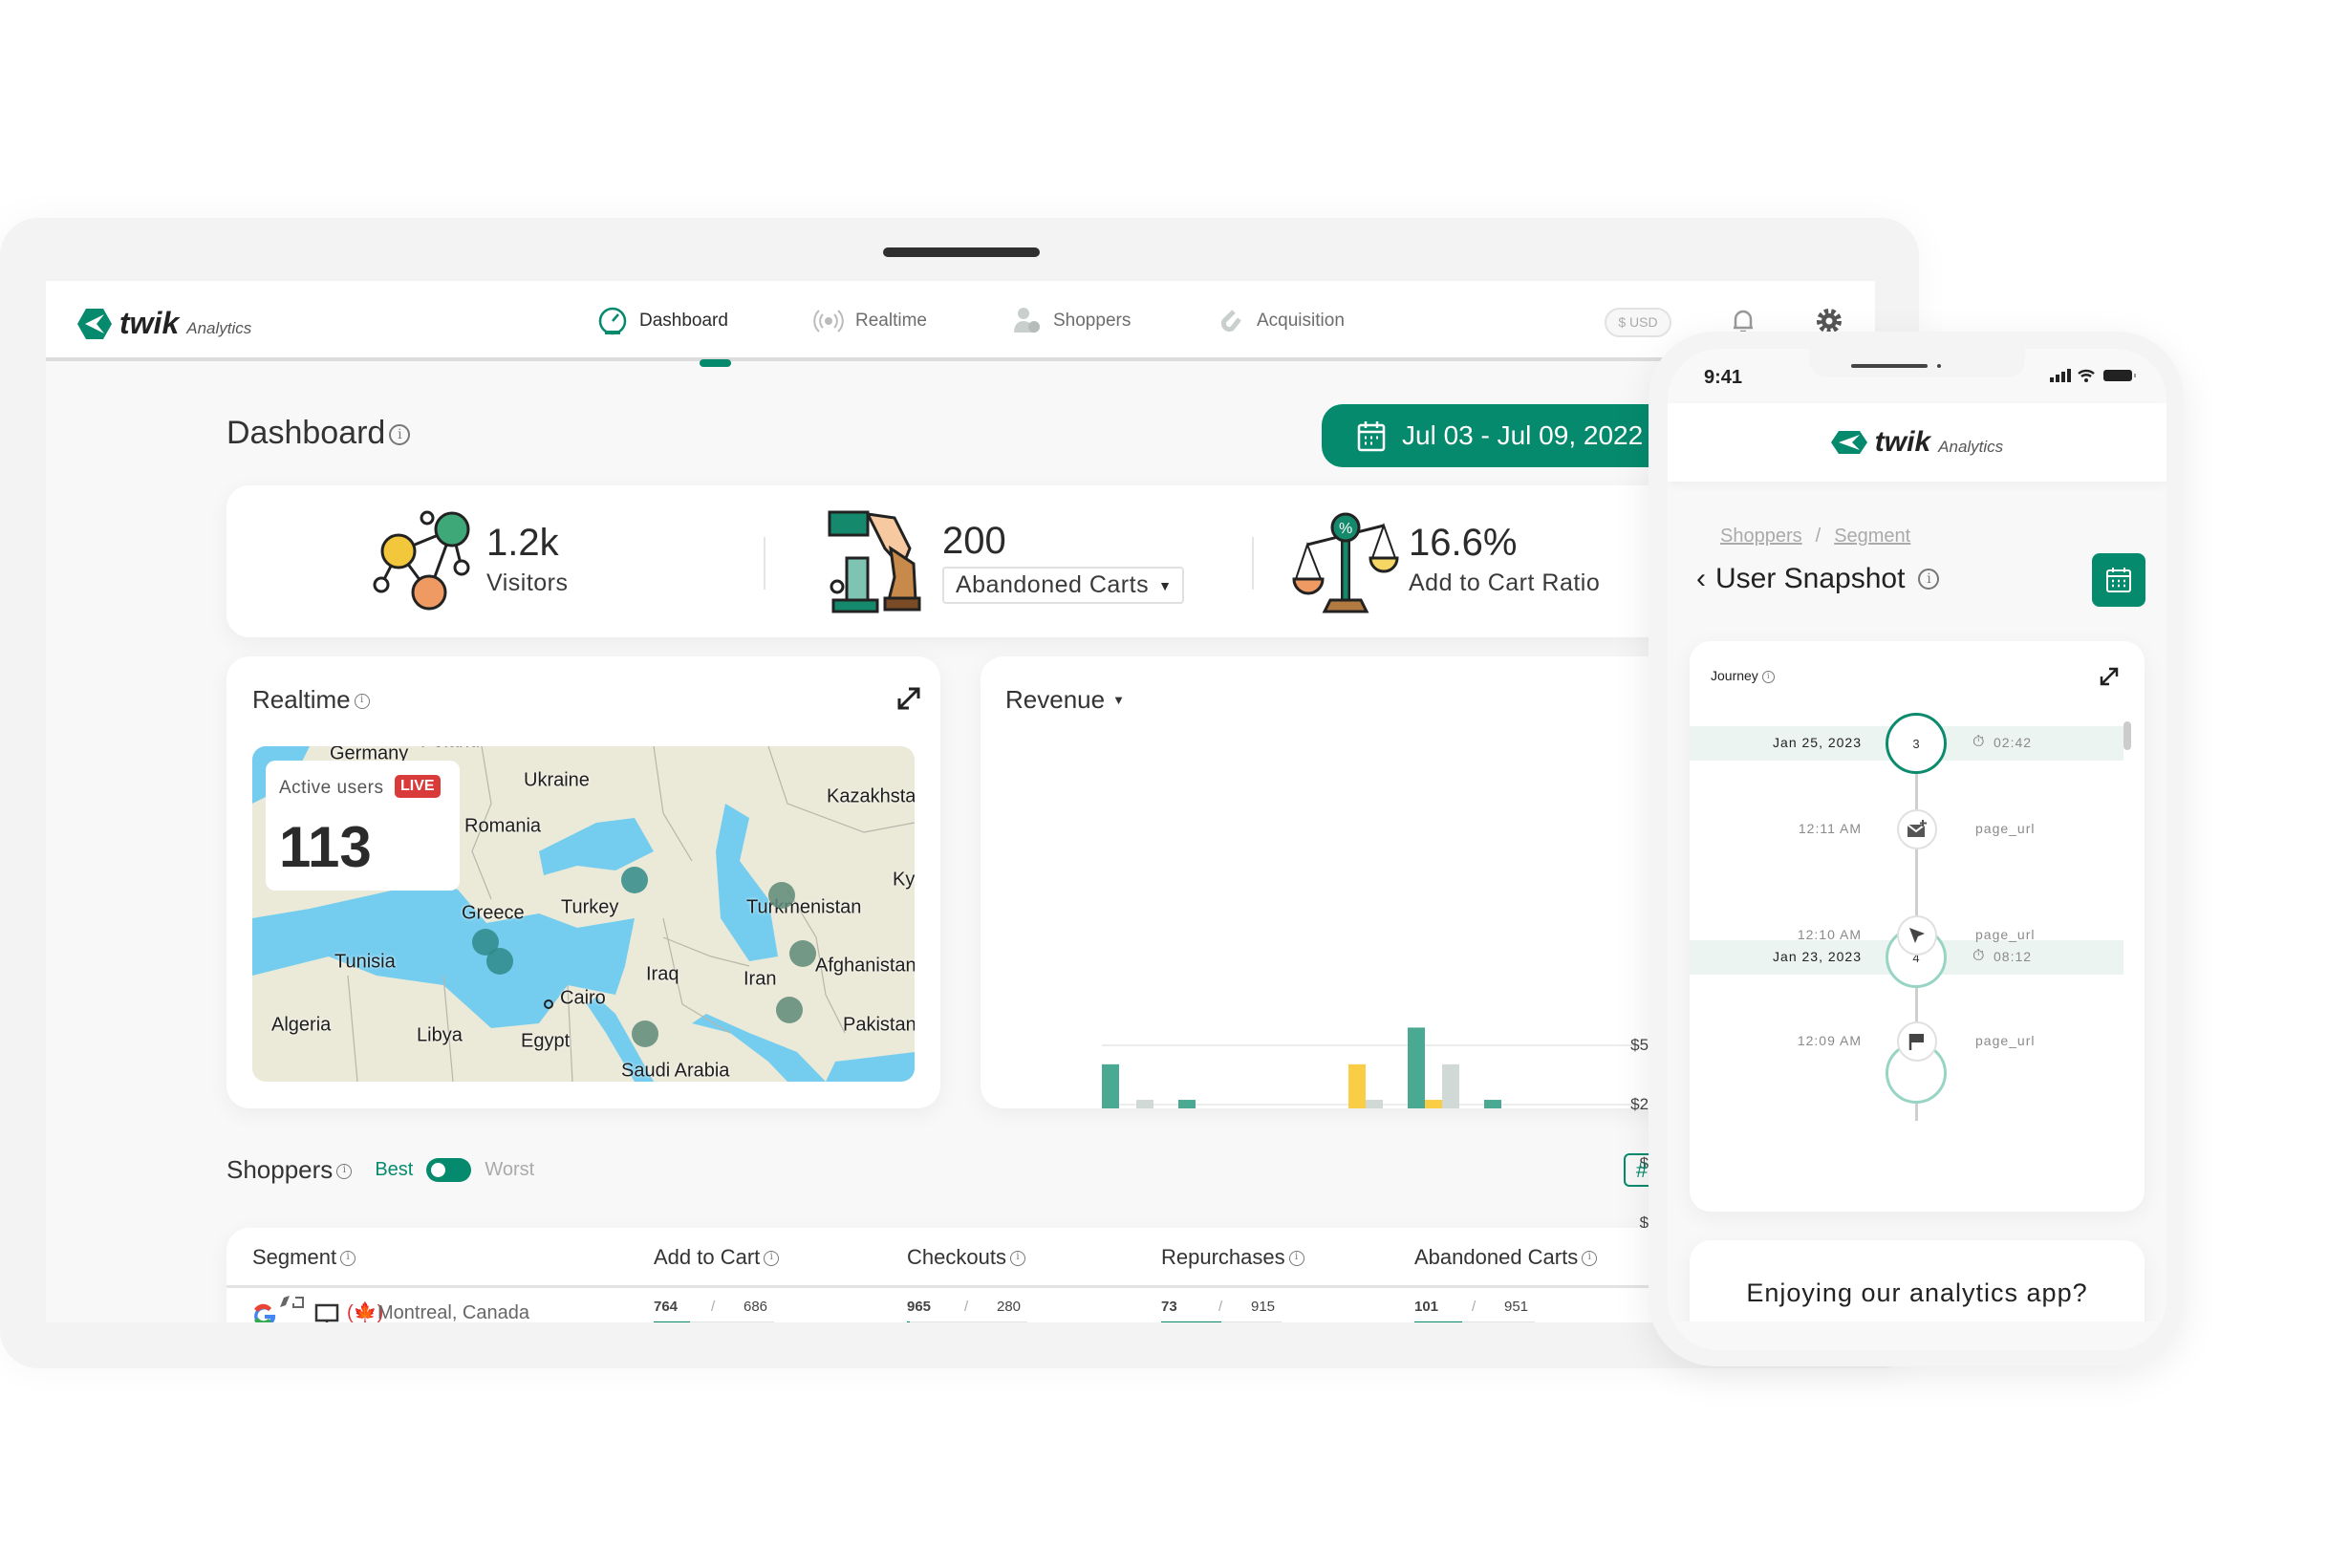  Describe the element at coordinates (522, 543) in the screenshot. I see `kpi-visitors-value: 1.2k` at that location.